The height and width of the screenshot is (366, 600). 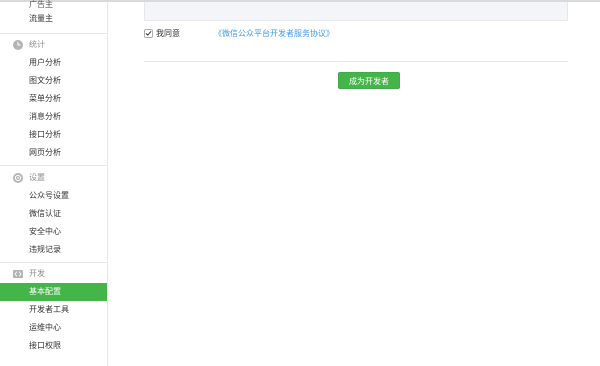 I want to click on sidebar-item-webpage-analysis: 网页分析, so click(x=53, y=153).